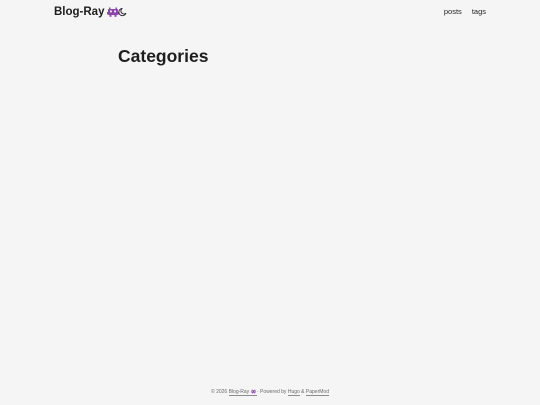 This screenshot has width=540, height=405. I want to click on page-title: Categories, so click(163, 56).